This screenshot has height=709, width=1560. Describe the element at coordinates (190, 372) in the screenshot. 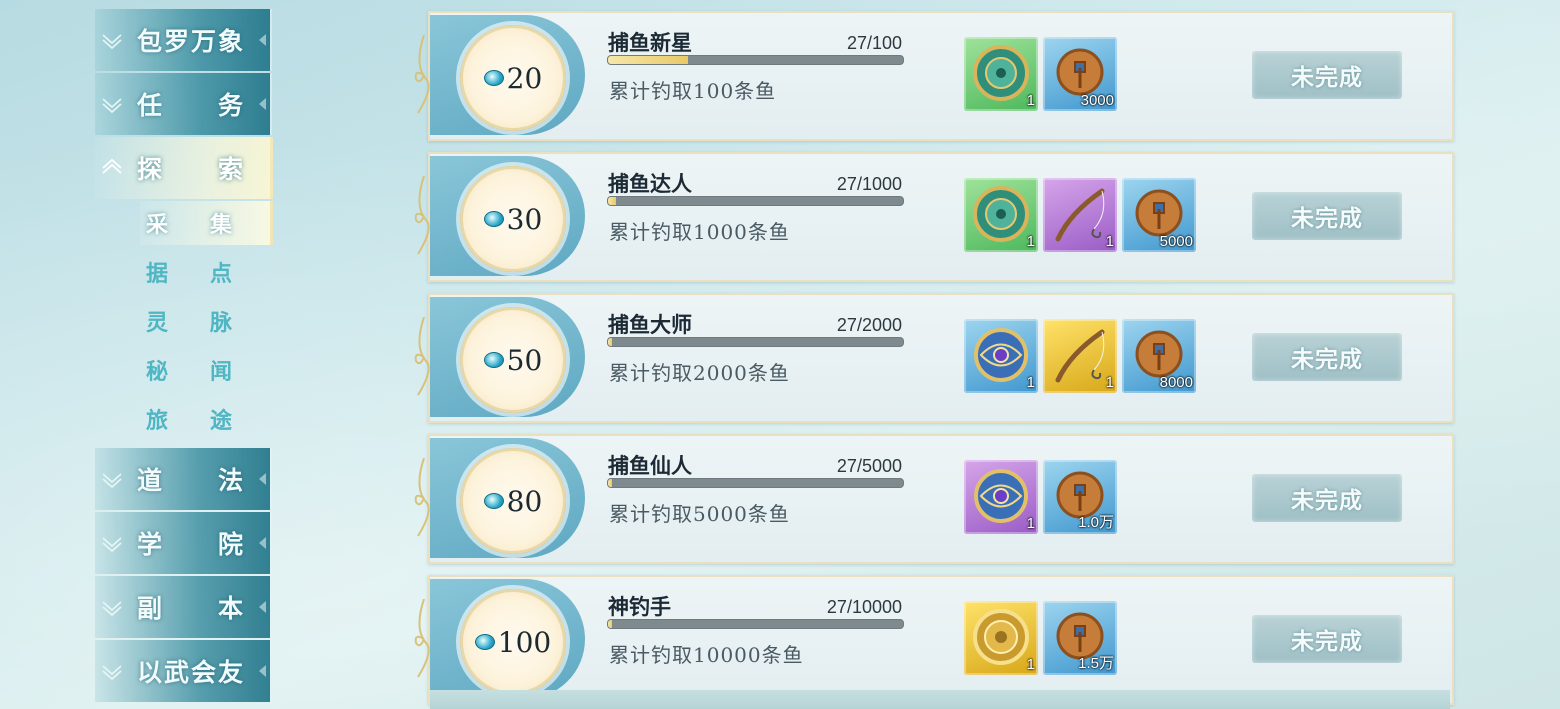

I see `sidebar-subitem-label: 秘闻` at that location.